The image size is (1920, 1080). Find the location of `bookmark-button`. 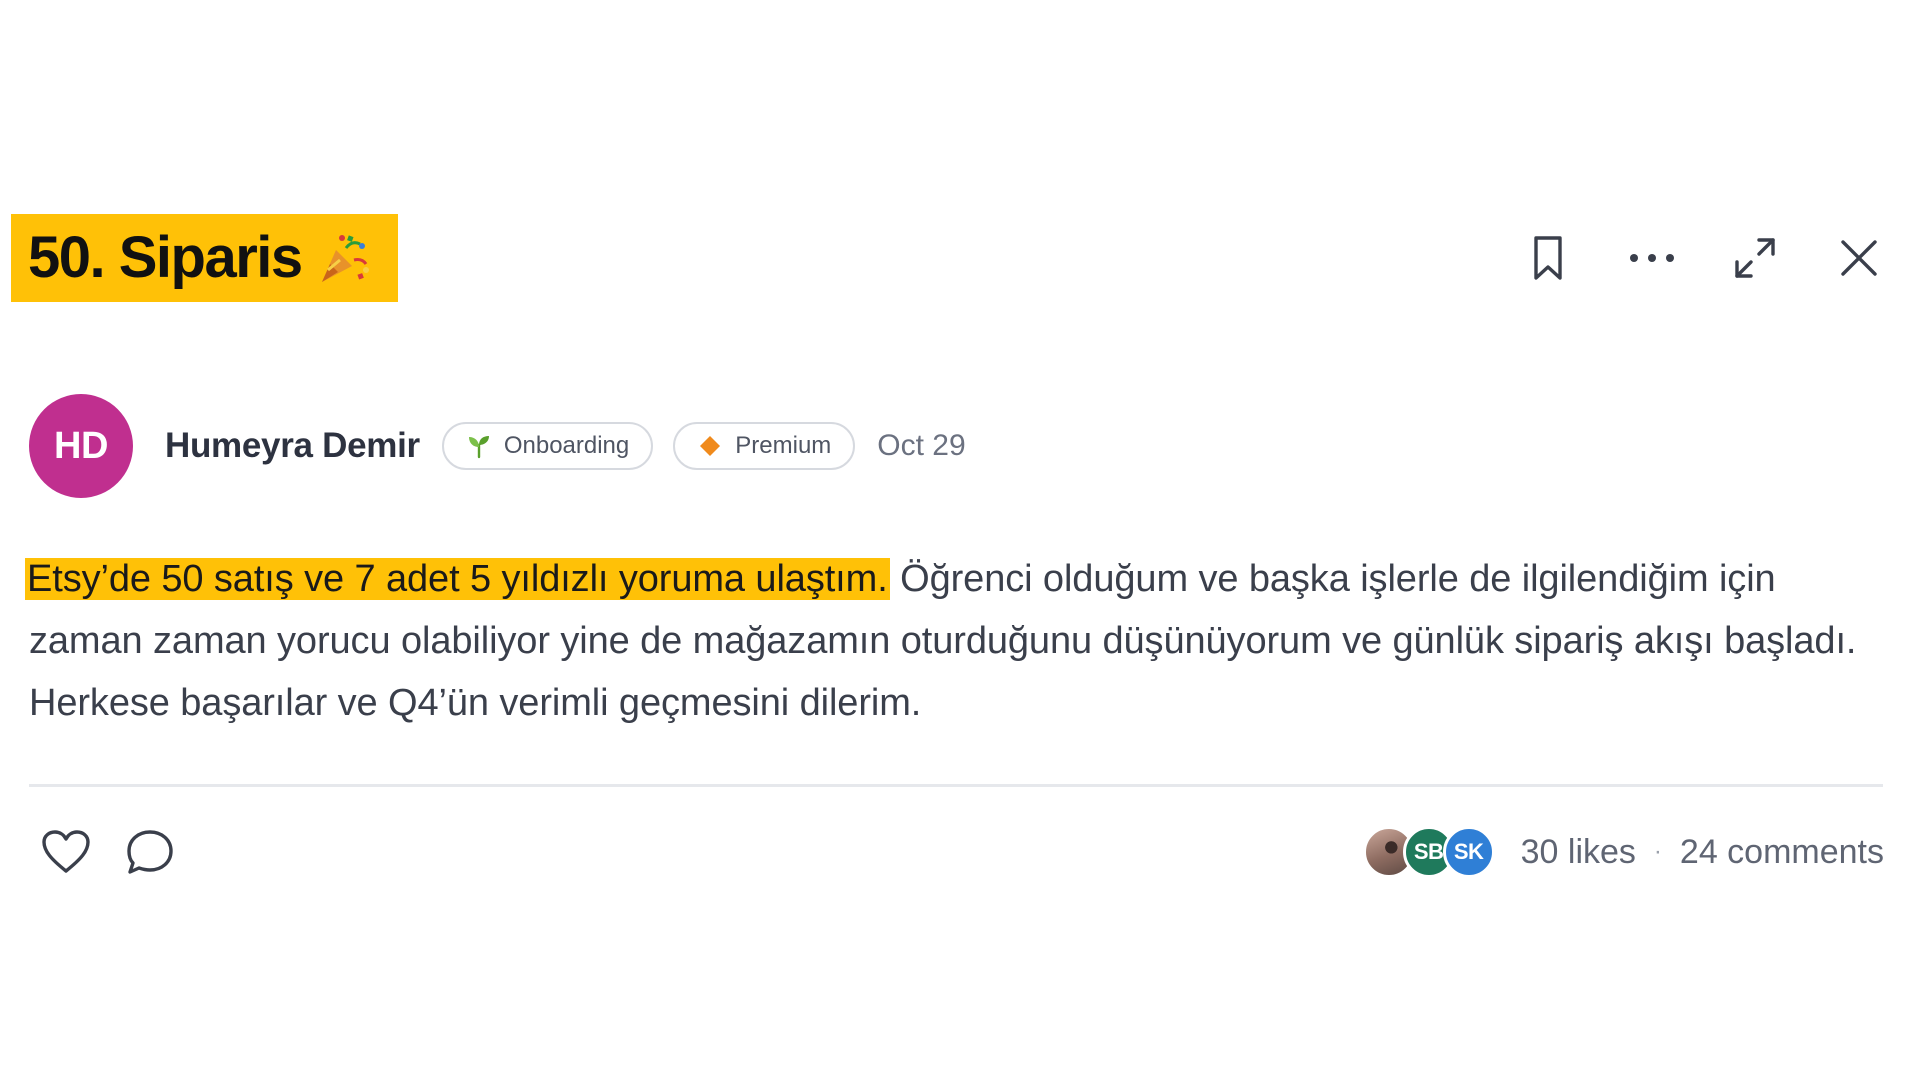

bookmark-button is located at coordinates (1548, 258).